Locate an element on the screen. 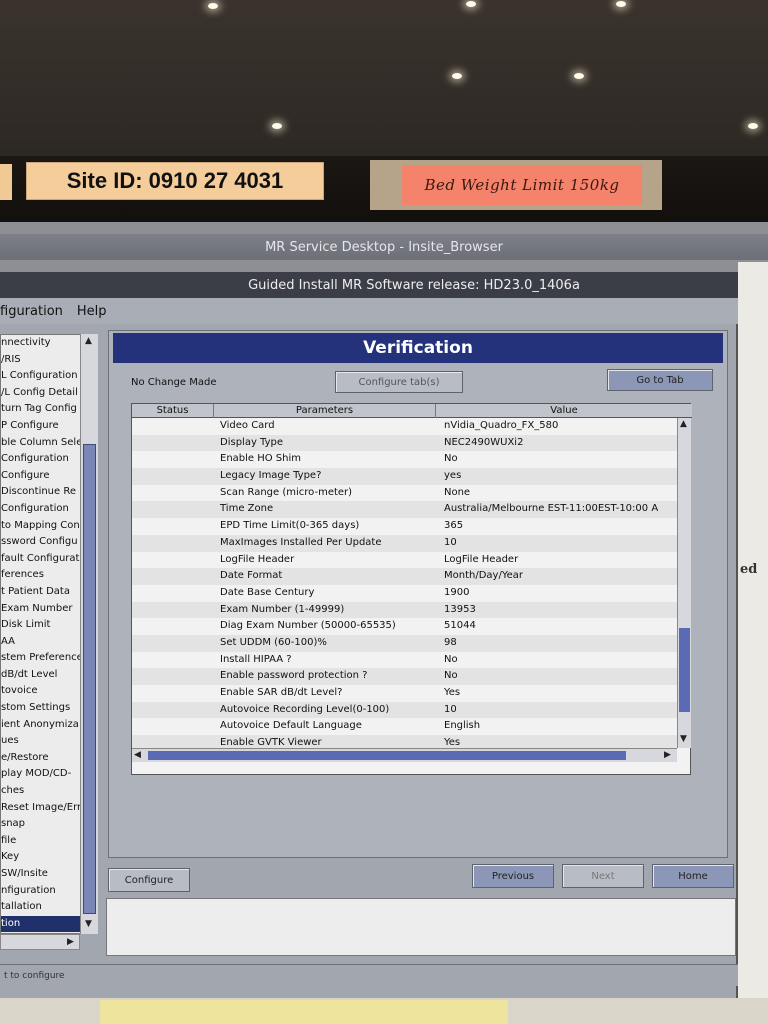  table-horizontal-scrollbar: ◀ ▶ is located at coordinates (404, 755).